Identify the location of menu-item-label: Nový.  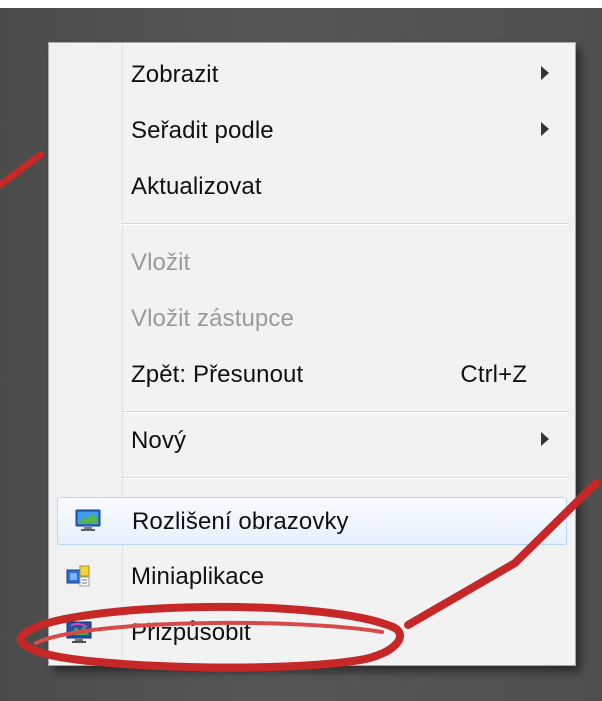
(159, 440).